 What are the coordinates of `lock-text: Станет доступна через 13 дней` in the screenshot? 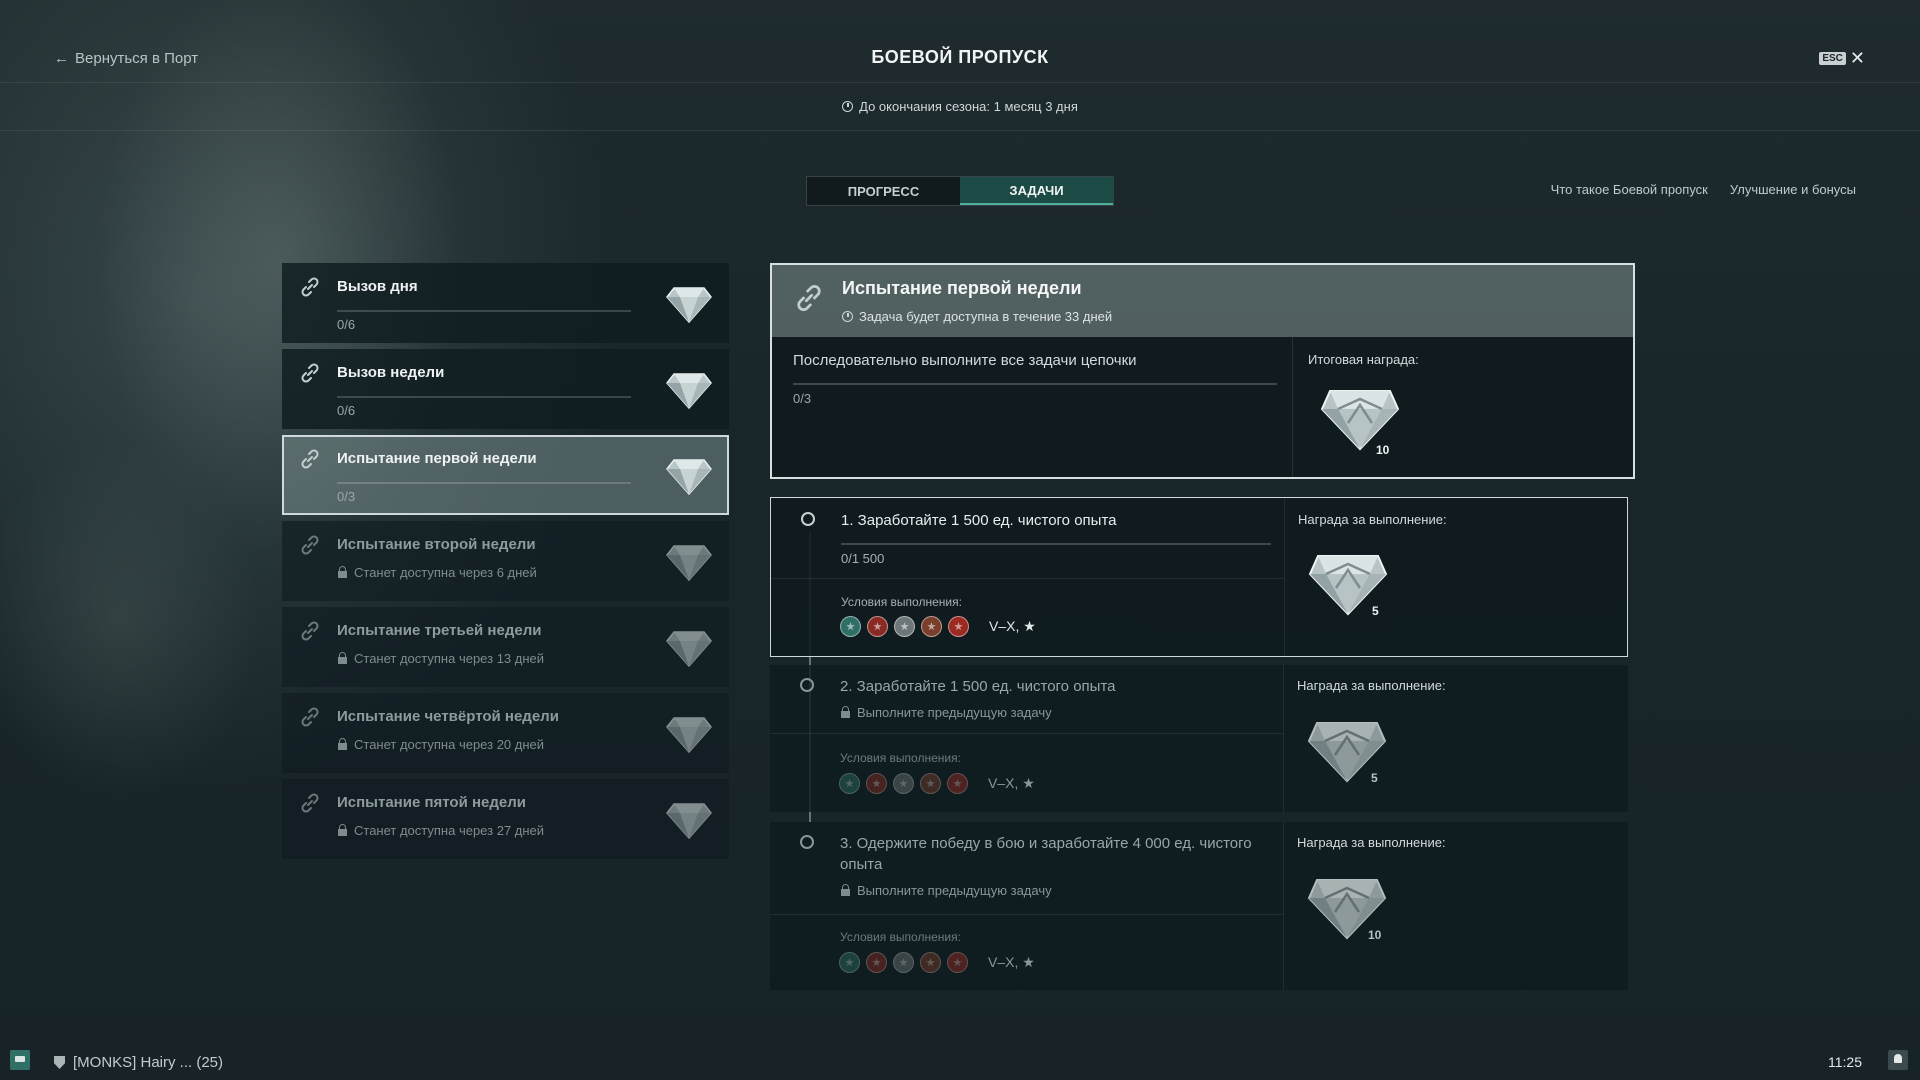 It's located at (449, 658).